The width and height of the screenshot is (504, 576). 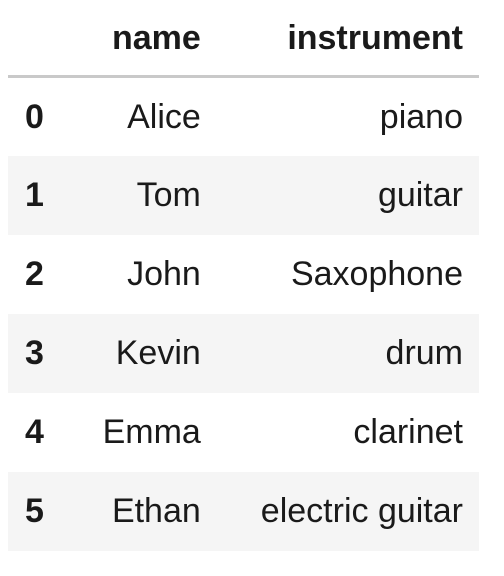 I want to click on table-row: 3 Kevin drum, so click(x=243, y=353).